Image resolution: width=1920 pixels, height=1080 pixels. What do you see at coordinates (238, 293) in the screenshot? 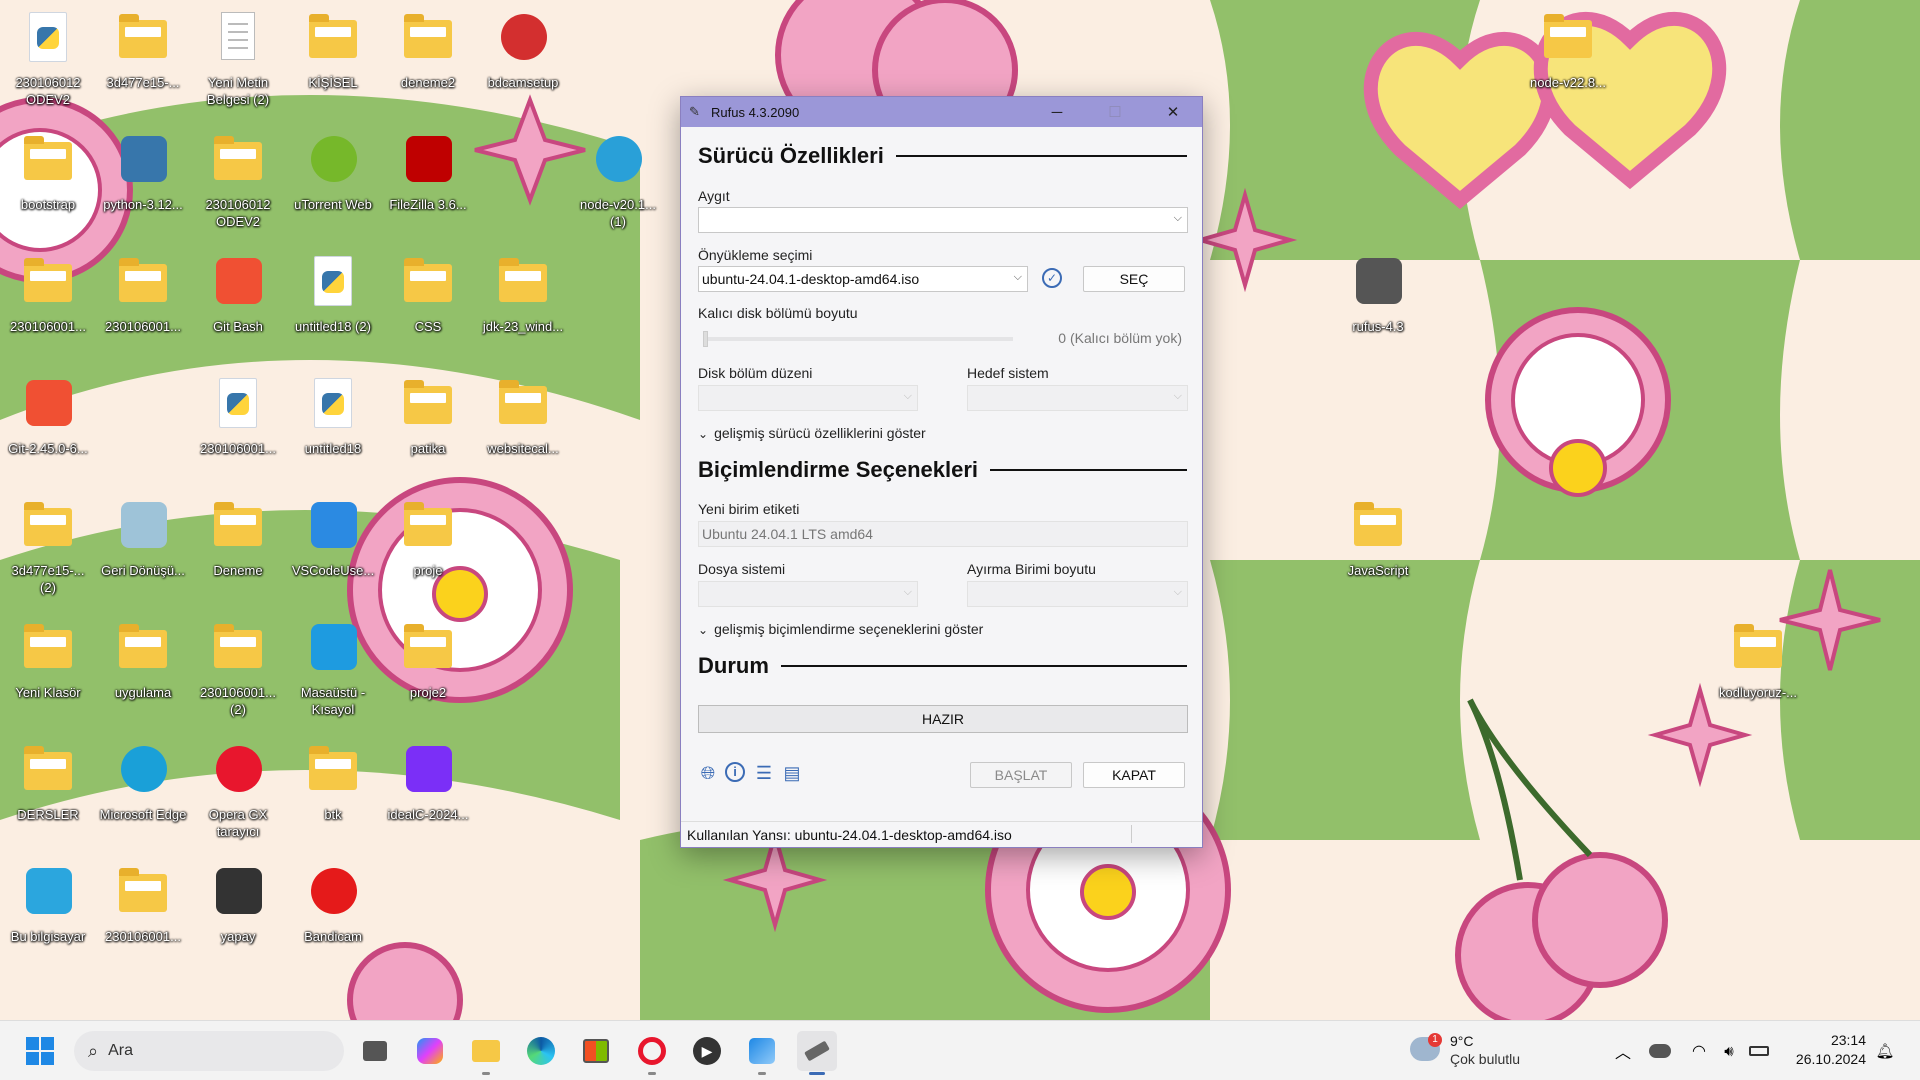
I see `desktop-icon: Git Bash` at bounding box center [238, 293].